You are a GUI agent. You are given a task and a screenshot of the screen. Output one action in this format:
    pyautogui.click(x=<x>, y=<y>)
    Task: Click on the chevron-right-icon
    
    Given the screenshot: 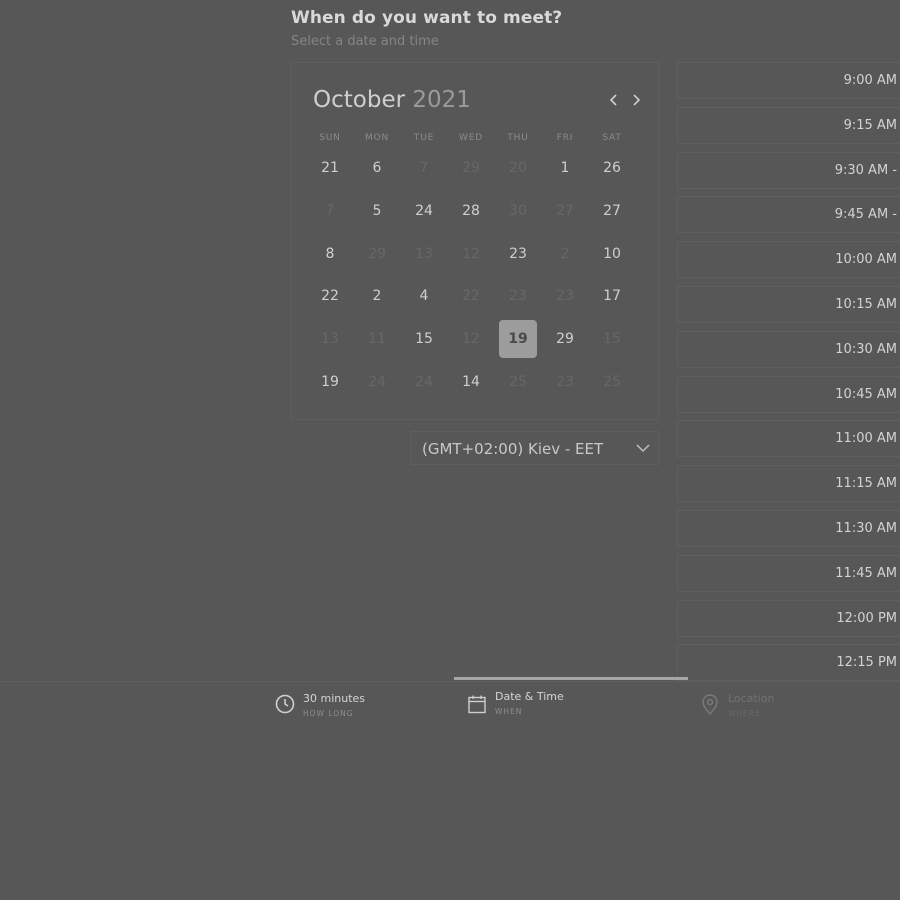 What is the action you would take?
    pyautogui.click(x=637, y=100)
    